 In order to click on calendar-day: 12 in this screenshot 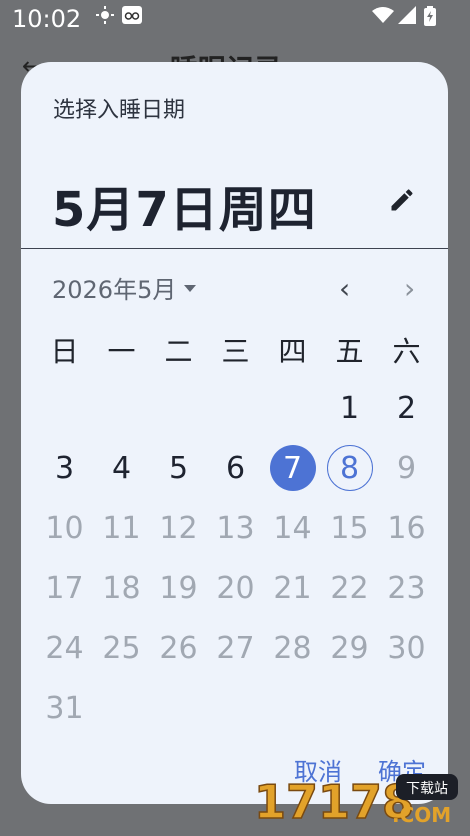, I will do `click(178, 528)`.